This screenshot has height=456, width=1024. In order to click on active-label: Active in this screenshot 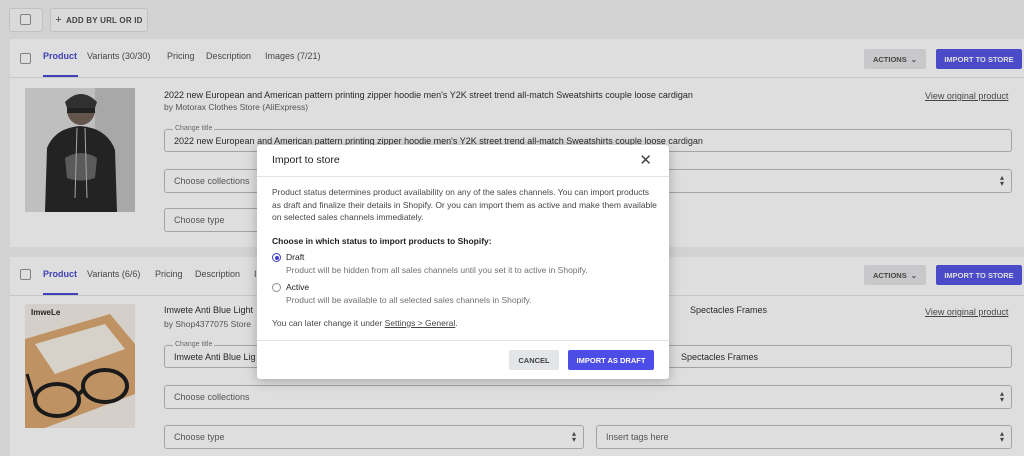, I will do `click(297, 287)`.